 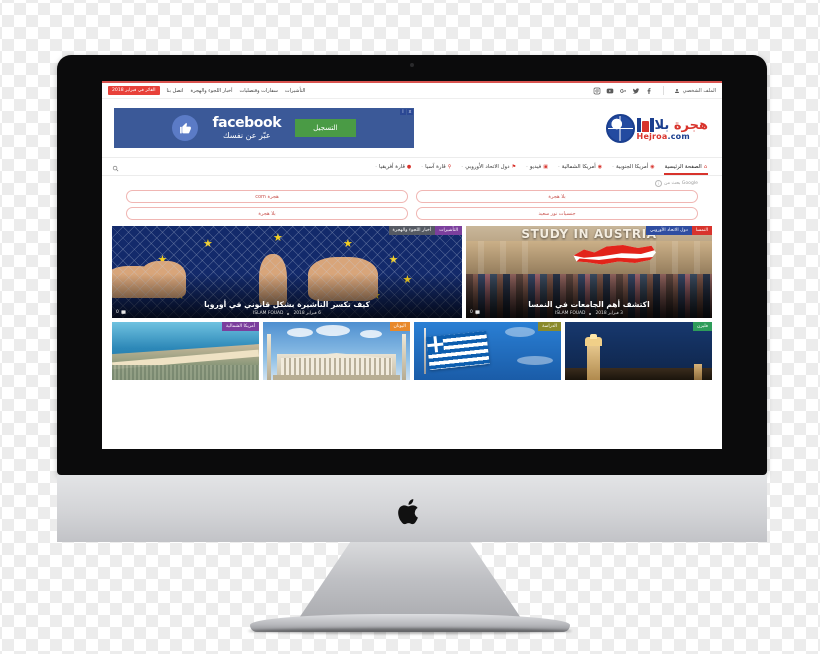 I want to click on monitor-stand-shadow, so click(x=410, y=631).